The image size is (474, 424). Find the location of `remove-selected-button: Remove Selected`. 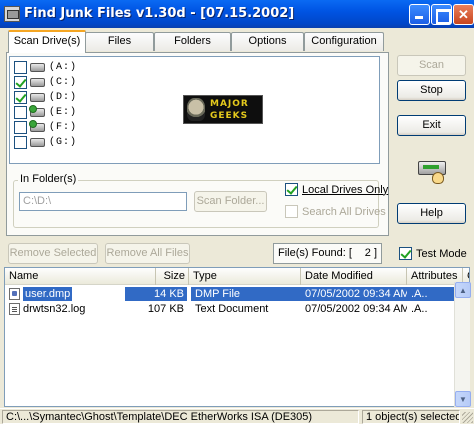

remove-selected-button: Remove Selected is located at coordinates (53, 253).